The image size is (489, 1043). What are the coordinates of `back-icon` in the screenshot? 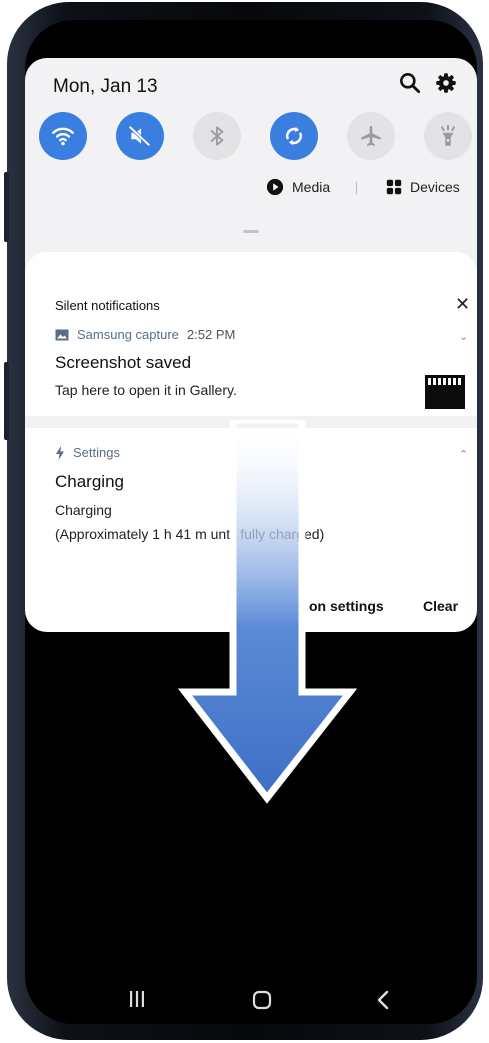 It's located at (383, 1000).